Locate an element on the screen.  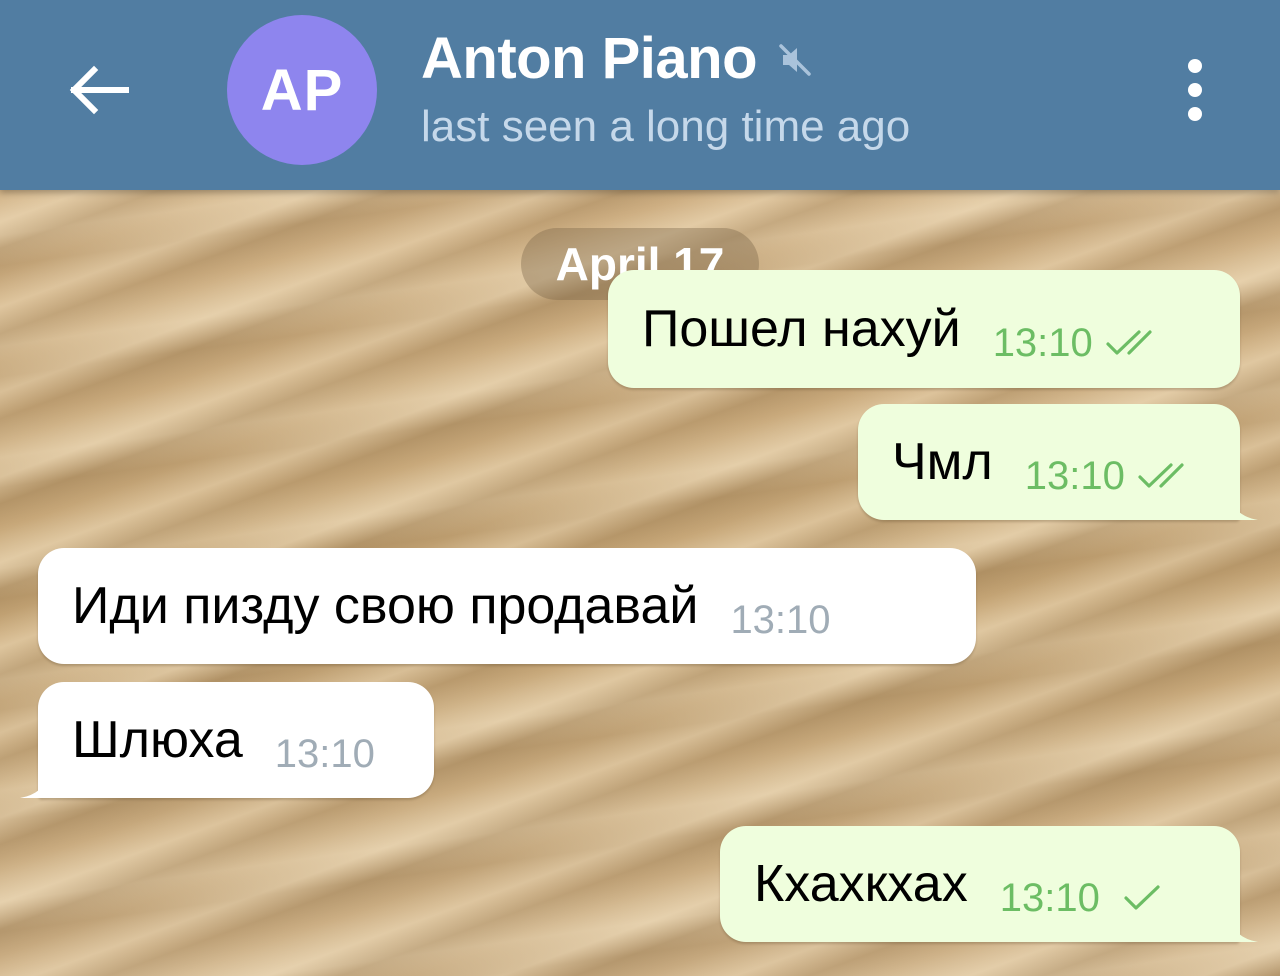
chat-title-block: Anton Piano last seen a long time ago is located at coordinates (665, 87).